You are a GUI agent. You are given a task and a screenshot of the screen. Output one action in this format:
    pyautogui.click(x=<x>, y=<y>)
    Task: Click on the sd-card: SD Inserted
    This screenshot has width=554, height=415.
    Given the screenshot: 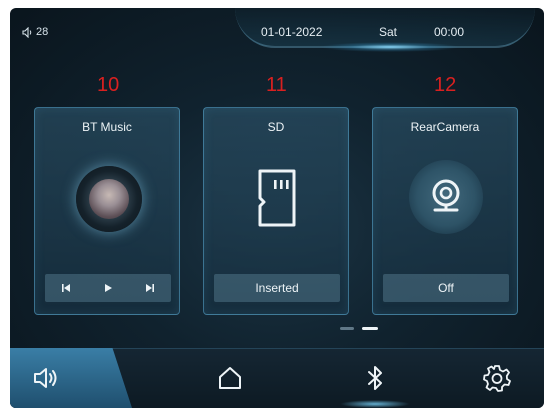 What is the action you would take?
    pyautogui.click(x=276, y=211)
    